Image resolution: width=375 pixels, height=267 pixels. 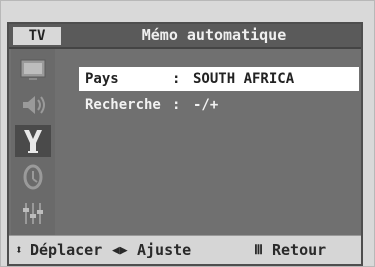 What do you see at coordinates (33, 69) in the screenshot?
I see `picture-icon` at bounding box center [33, 69].